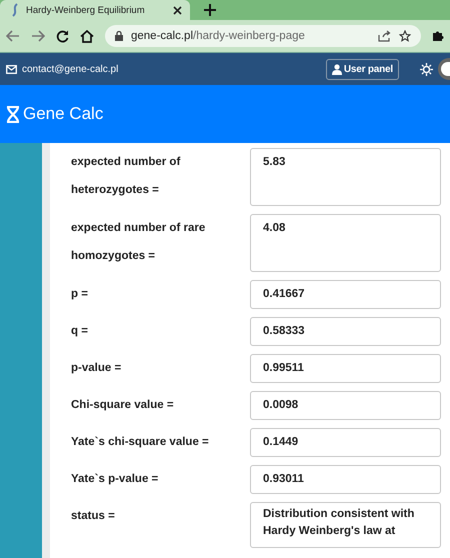 The height and width of the screenshot is (558, 450). What do you see at coordinates (119, 36) in the screenshot?
I see `lock-icon` at bounding box center [119, 36].